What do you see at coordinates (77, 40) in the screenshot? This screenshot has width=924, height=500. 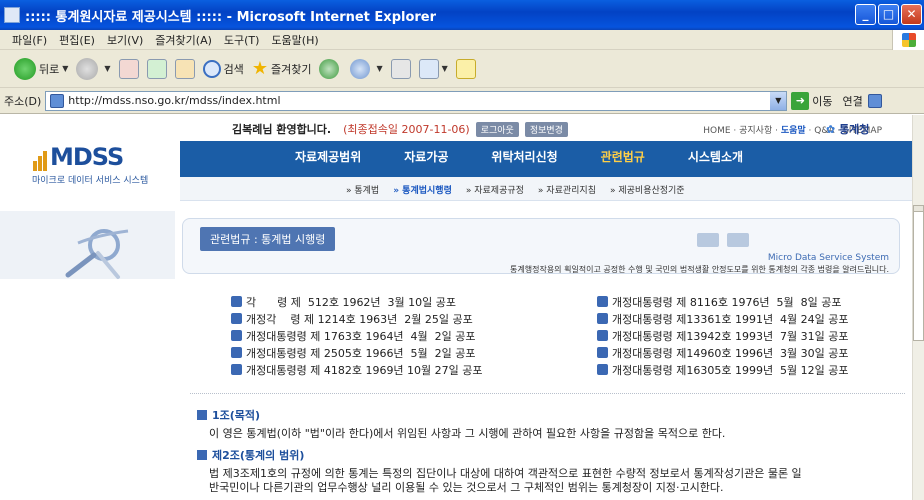 I see `menu-edit: 편집(E)` at bounding box center [77, 40].